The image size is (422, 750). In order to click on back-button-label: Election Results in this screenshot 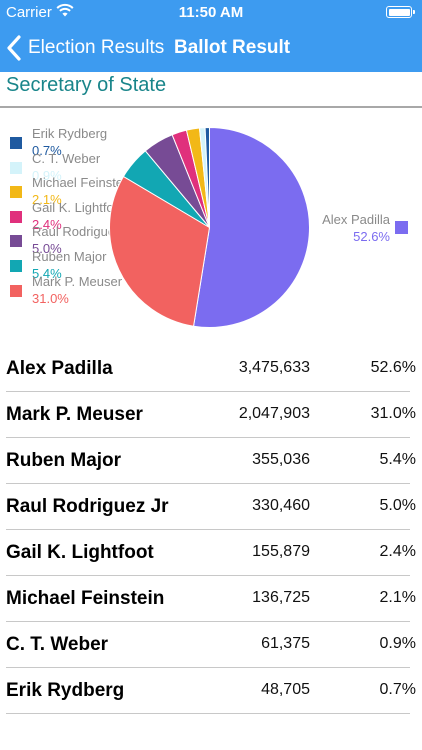, I will do `click(96, 47)`.